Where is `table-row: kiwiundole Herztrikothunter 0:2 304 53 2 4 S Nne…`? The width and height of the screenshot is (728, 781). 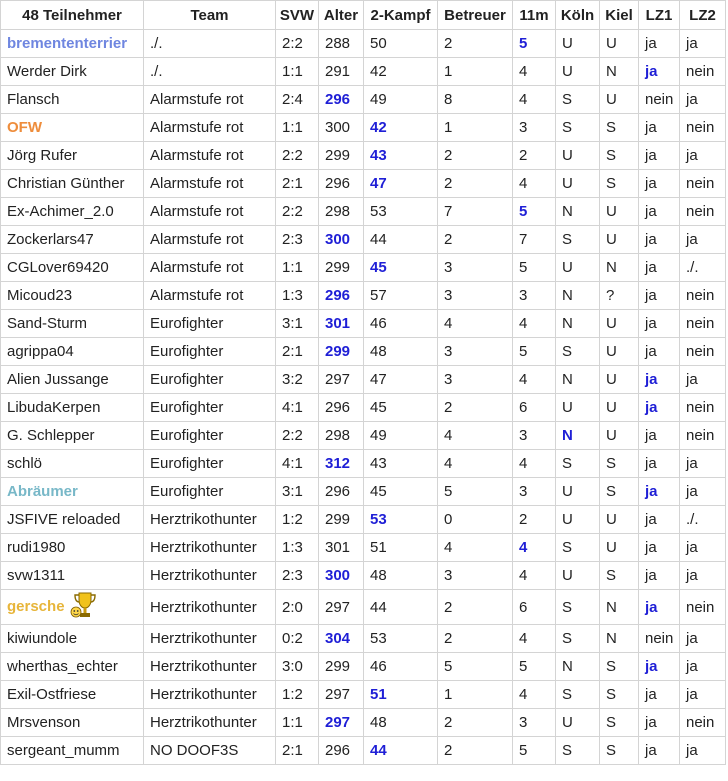
table-row: kiwiundole Herztrikothunter 0:2 304 53 2 4 S Nne… is located at coordinates (363, 638).